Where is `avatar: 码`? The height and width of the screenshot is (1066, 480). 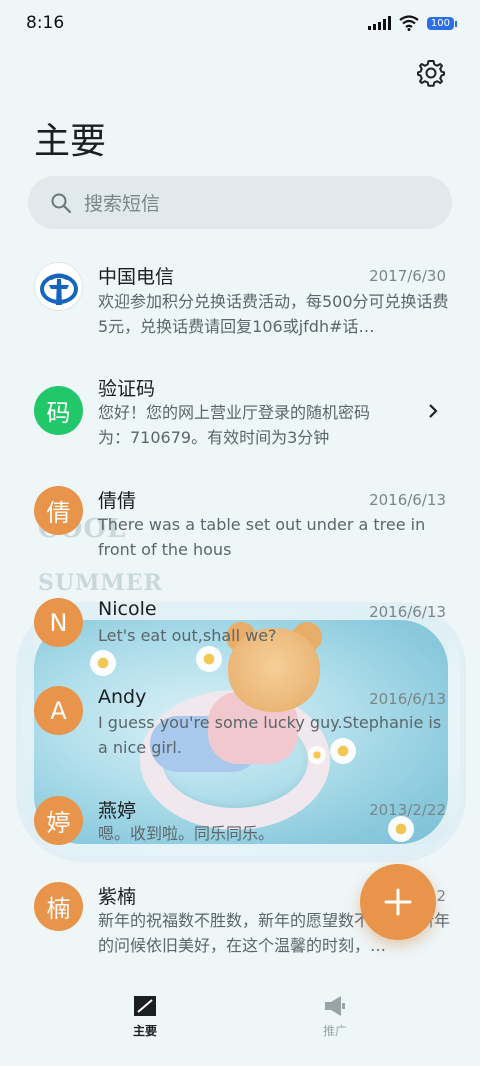
avatar: 码 is located at coordinates (58, 410).